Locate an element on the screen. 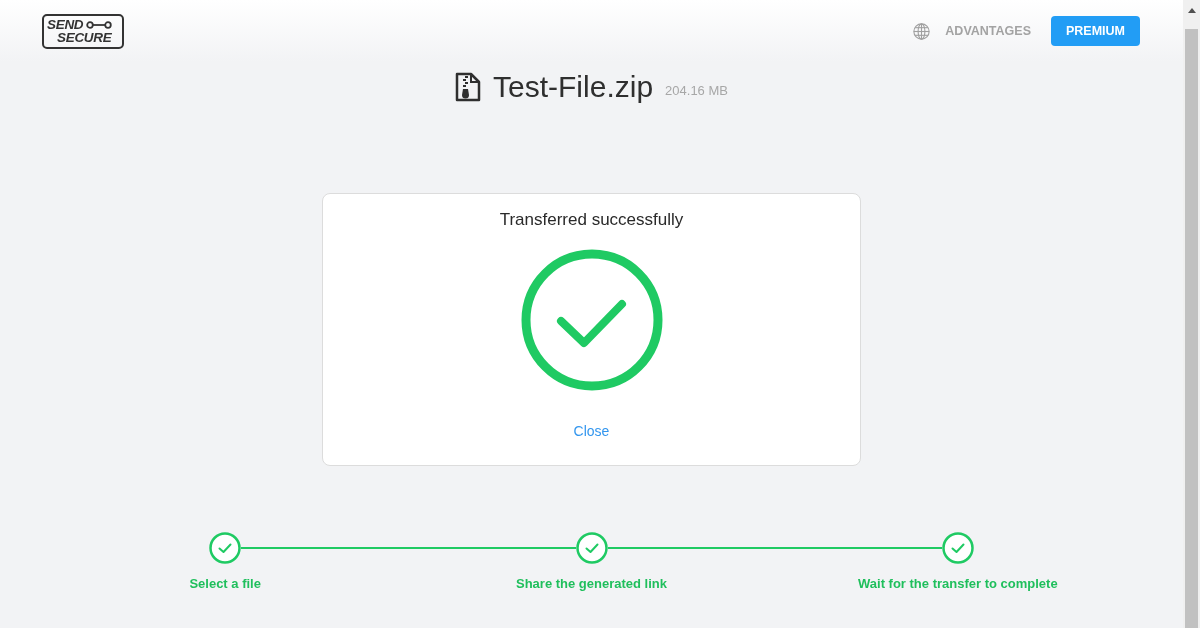 This screenshot has height=628, width=1200. step-label: Select a file is located at coordinates (225, 584).